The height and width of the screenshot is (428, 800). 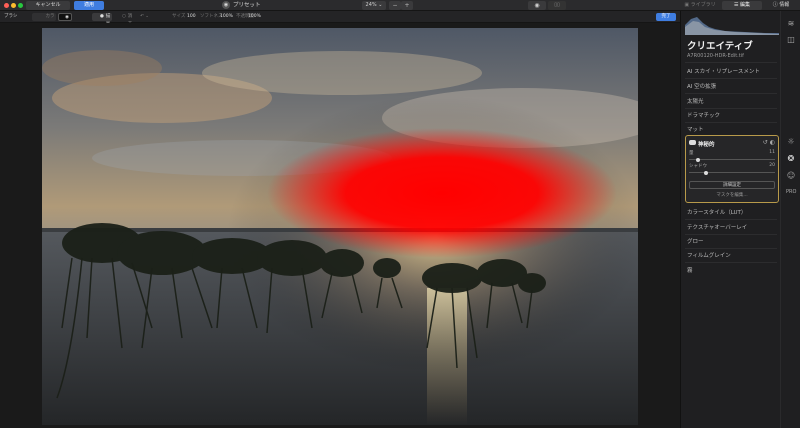 I want to click on erase-mode-button: ○ 消去, so click(x=124, y=20).